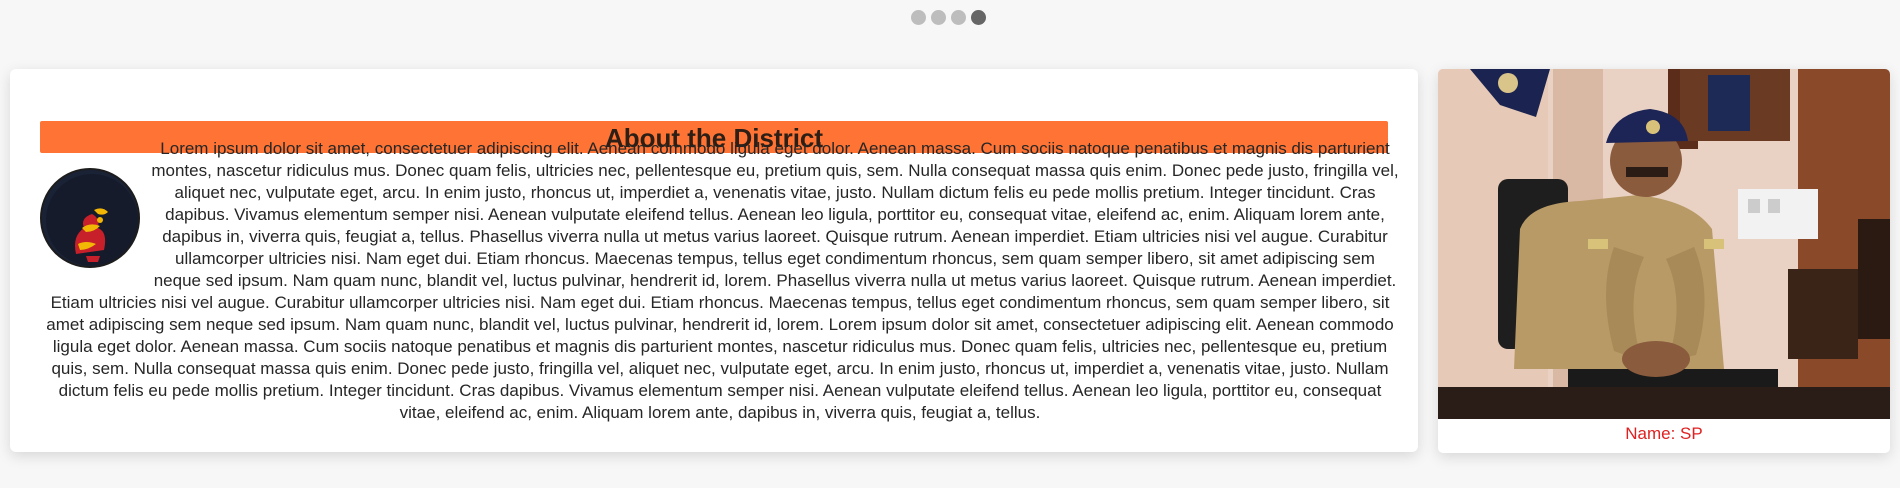  What do you see at coordinates (90, 218) in the screenshot?
I see `district-emblem-icon` at bounding box center [90, 218].